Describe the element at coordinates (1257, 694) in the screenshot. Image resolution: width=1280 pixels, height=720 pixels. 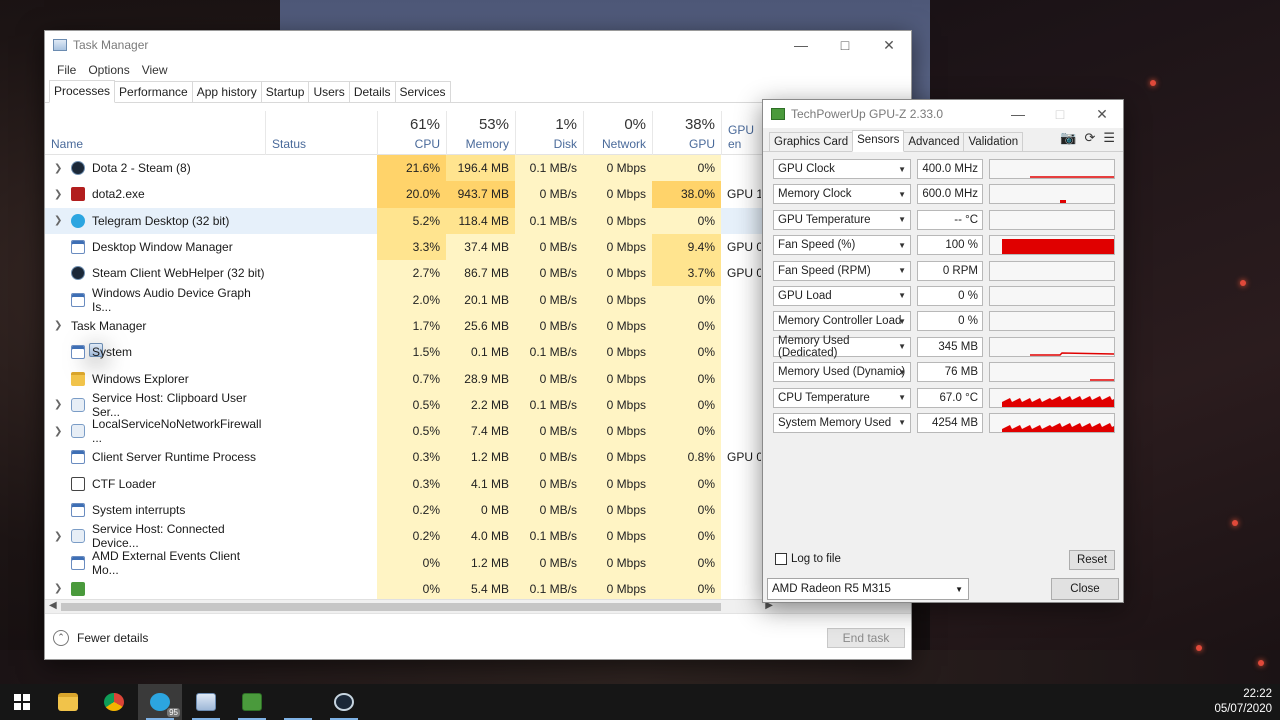
I see `clock-time: 22:22` at that location.